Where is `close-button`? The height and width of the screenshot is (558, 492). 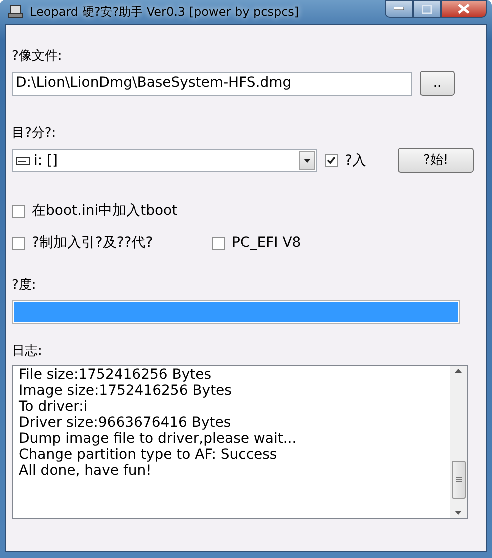 close-button is located at coordinates (464, 9).